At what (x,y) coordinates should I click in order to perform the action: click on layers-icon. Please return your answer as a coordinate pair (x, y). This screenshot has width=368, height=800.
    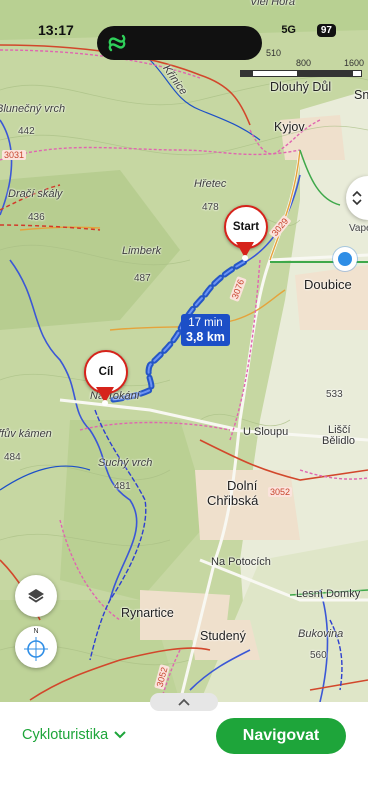
    Looking at the image, I should click on (36, 596).